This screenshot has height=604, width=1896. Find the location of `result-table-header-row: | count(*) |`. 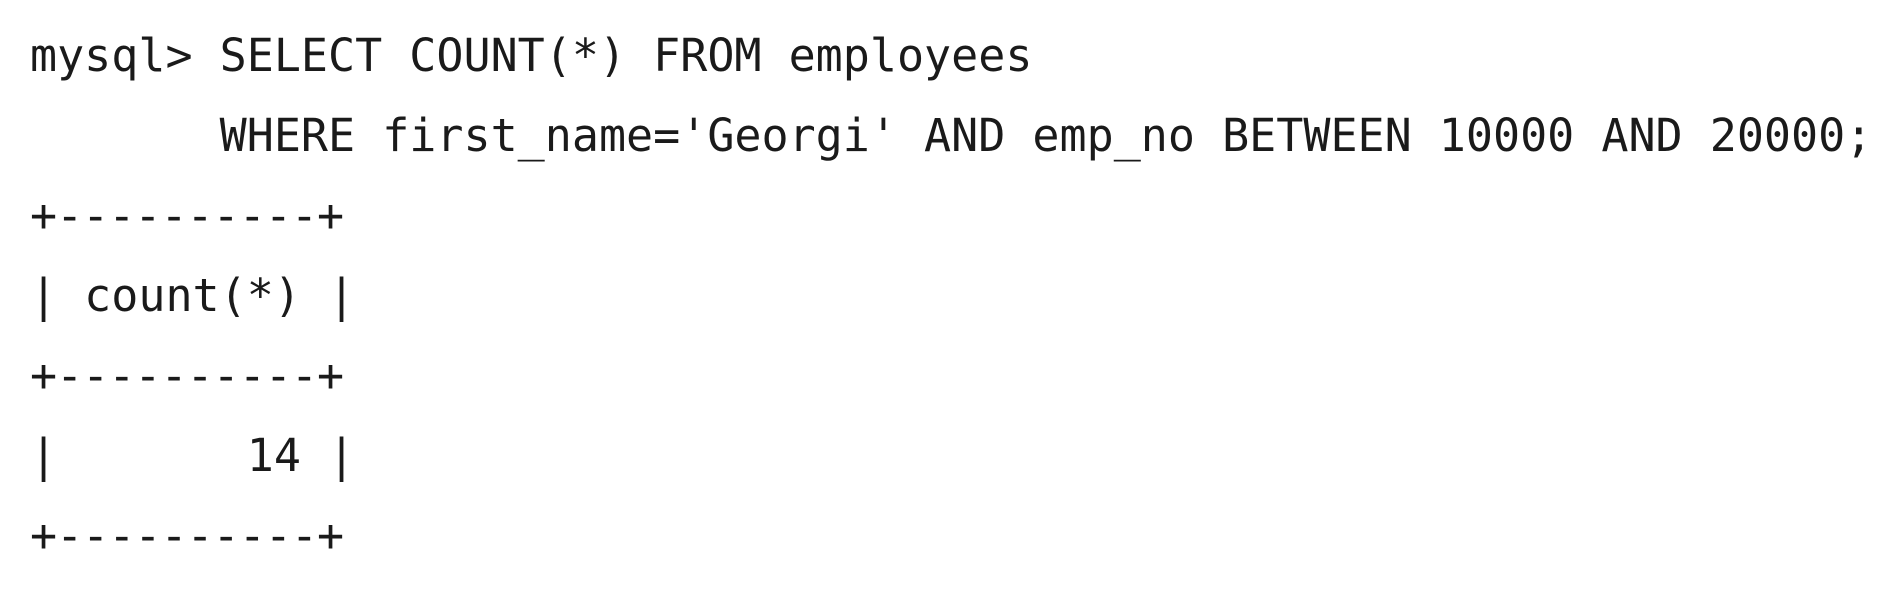

result-table-header-row: | count(*) | is located at coordinates (193, 295).